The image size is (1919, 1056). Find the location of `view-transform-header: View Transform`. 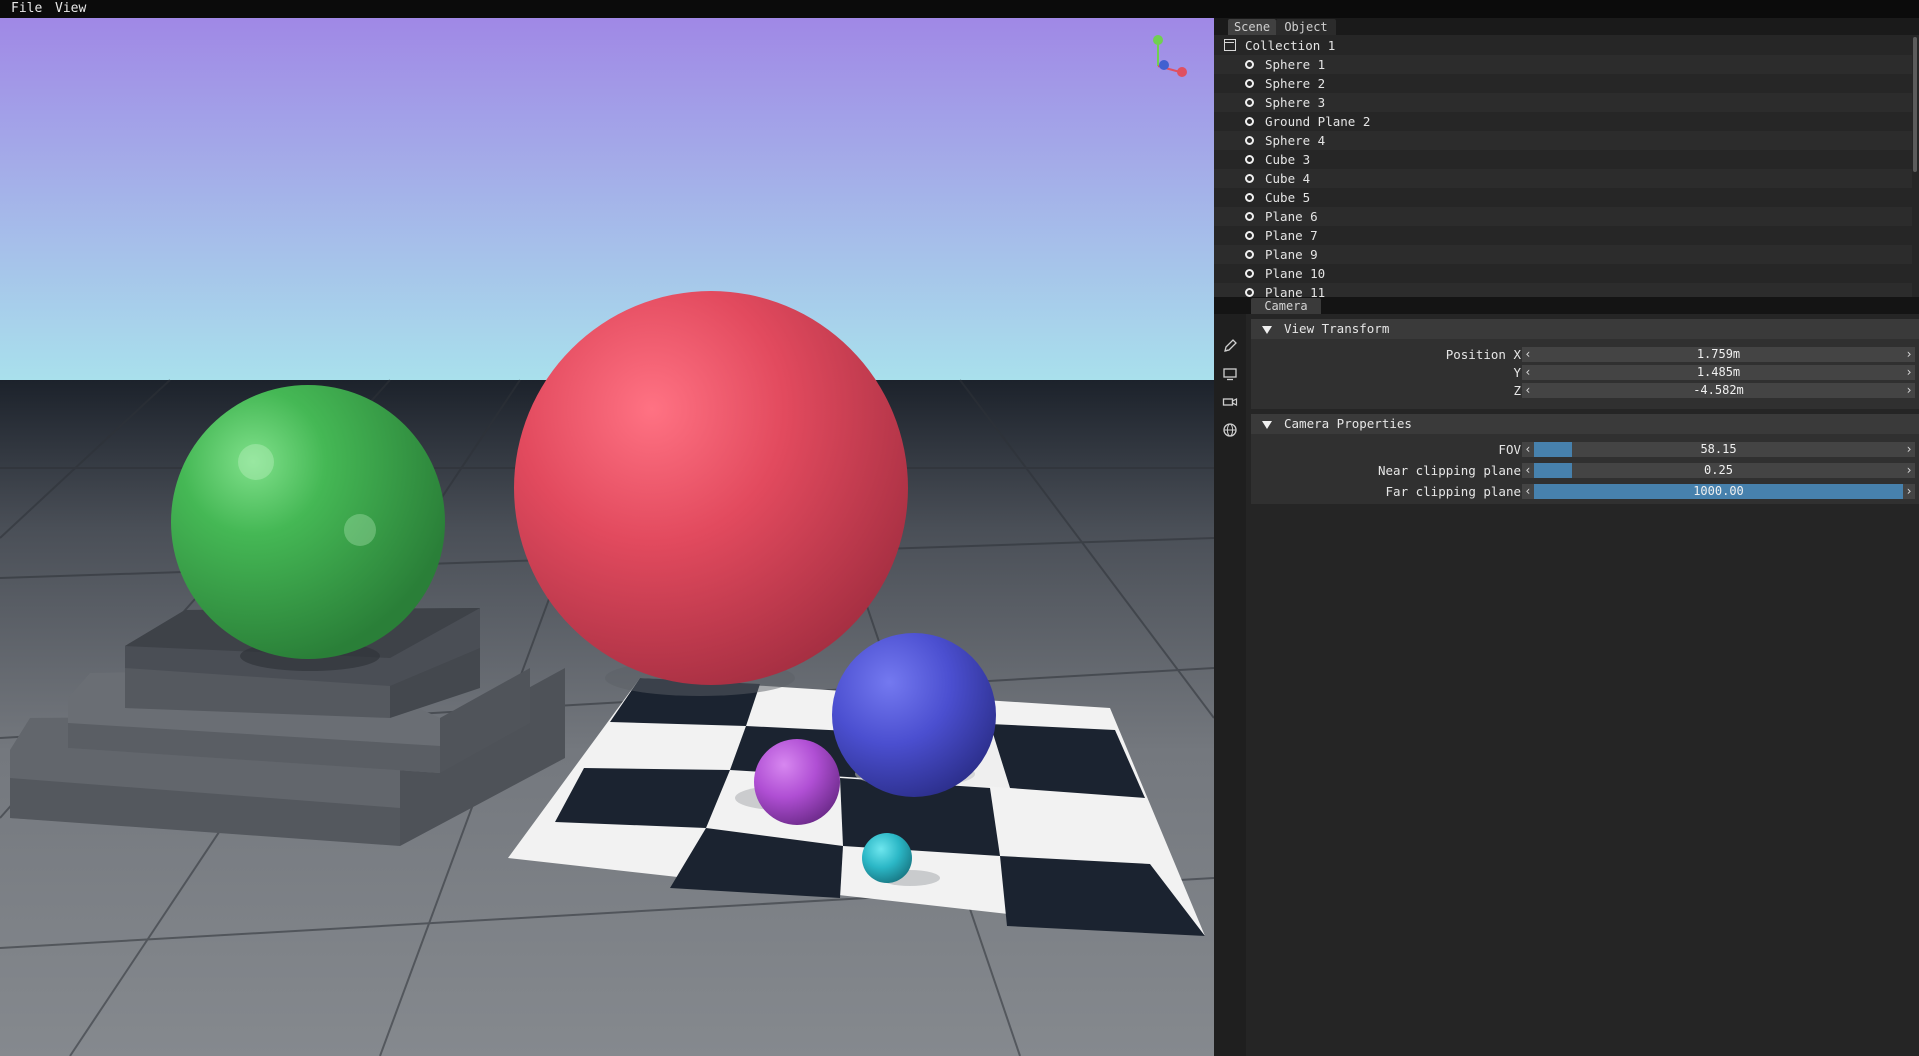

view-transform-header: View Transform is located at coordinates (1585, 329).